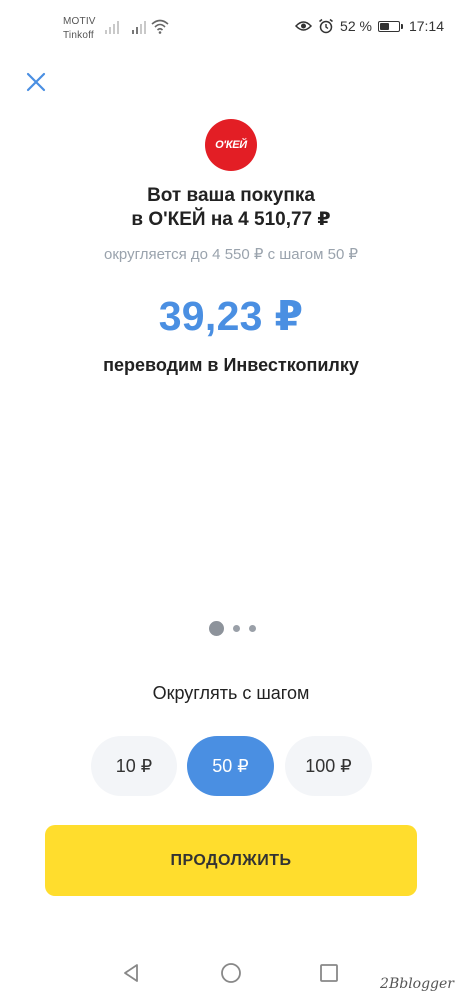 Image resolution: width=462 pixels, height=1000 pixels. Describe the element at coordinates (132, 973) in the screenshot. I see `back-icon` at that location.